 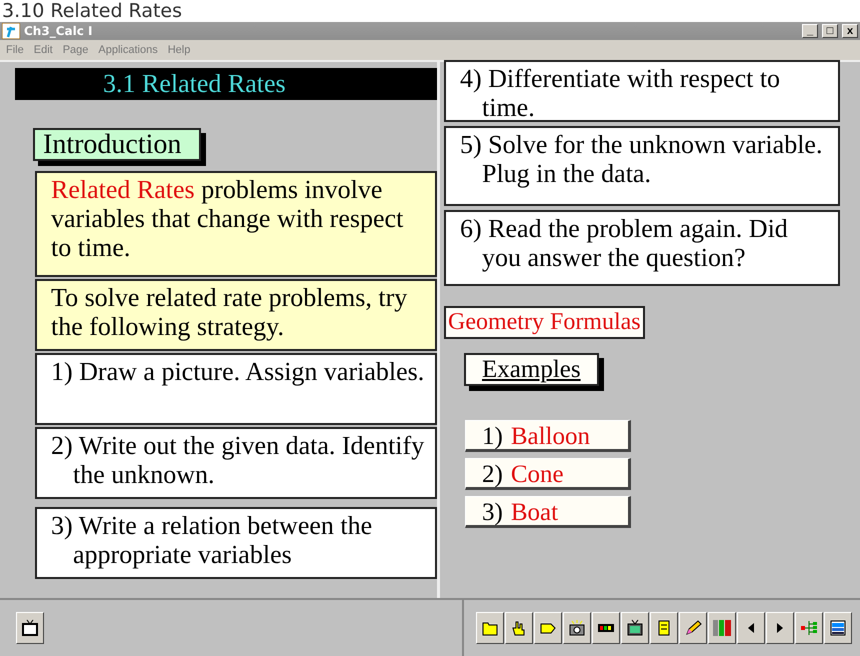 I want to click on document-button, so click(x=664, y=628).